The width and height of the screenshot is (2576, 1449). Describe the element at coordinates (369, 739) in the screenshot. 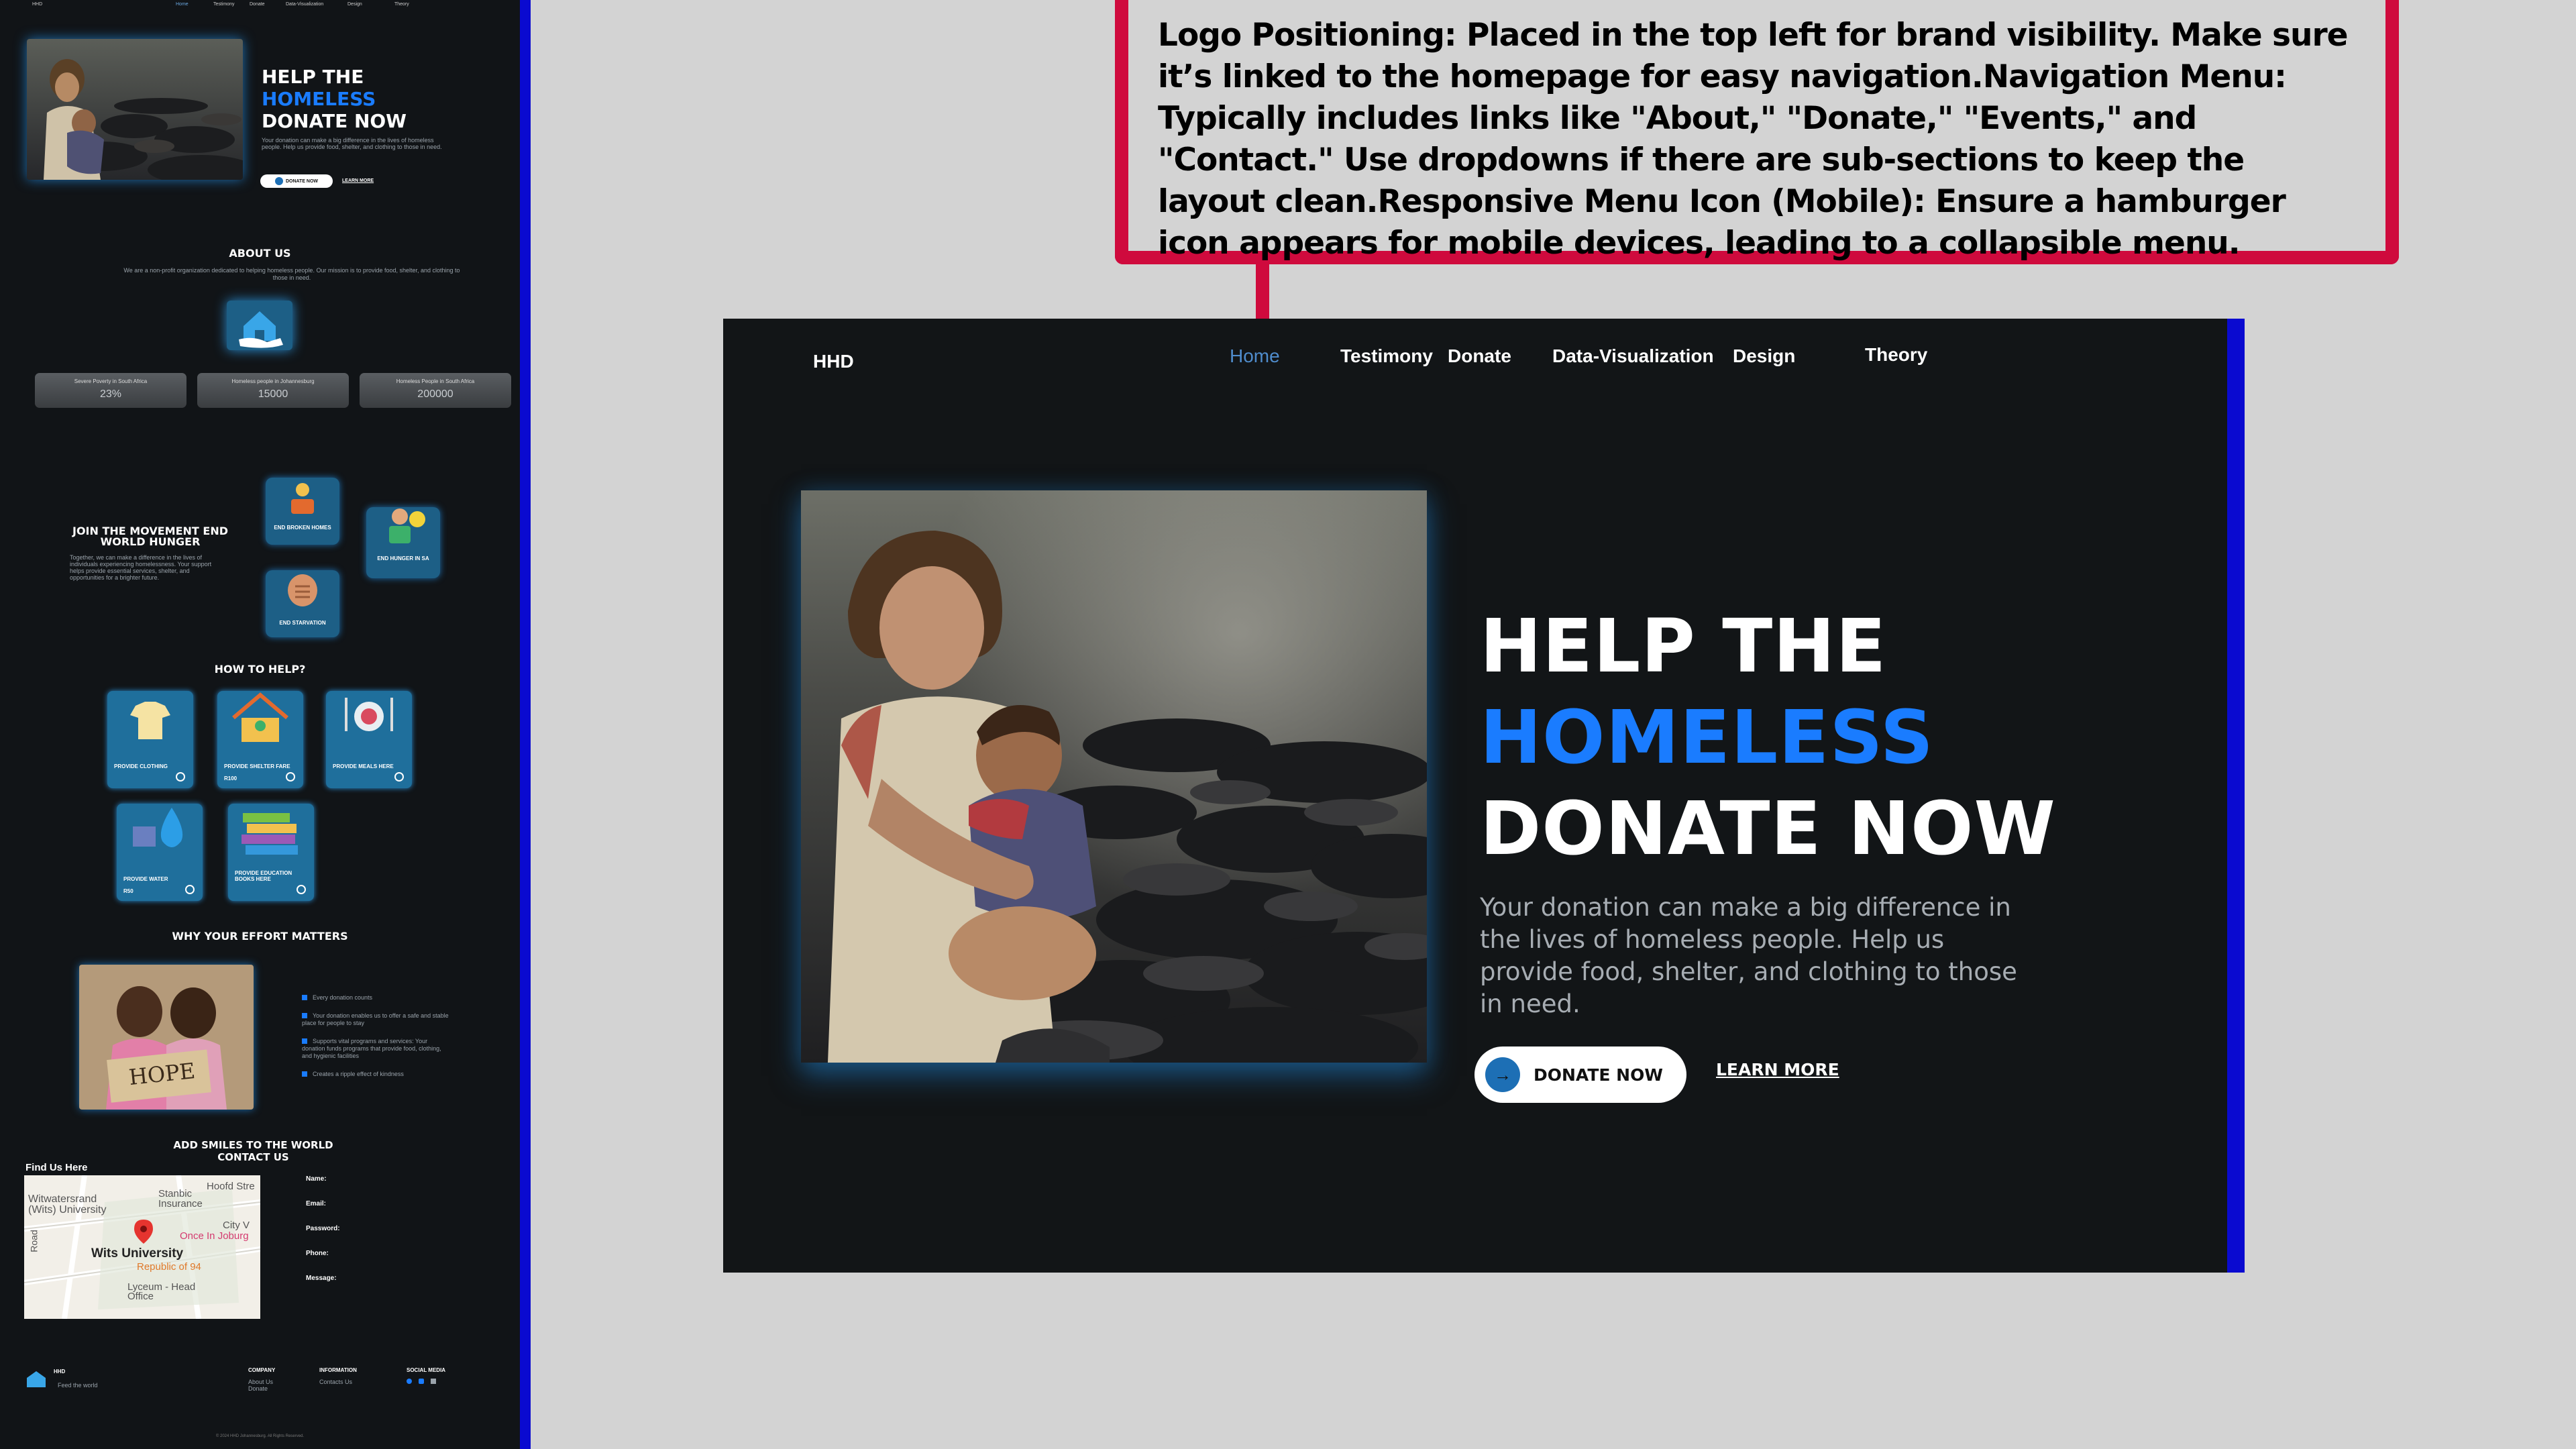

I see `help-card-meals: PROVIDE MEALS HERE` at that location.